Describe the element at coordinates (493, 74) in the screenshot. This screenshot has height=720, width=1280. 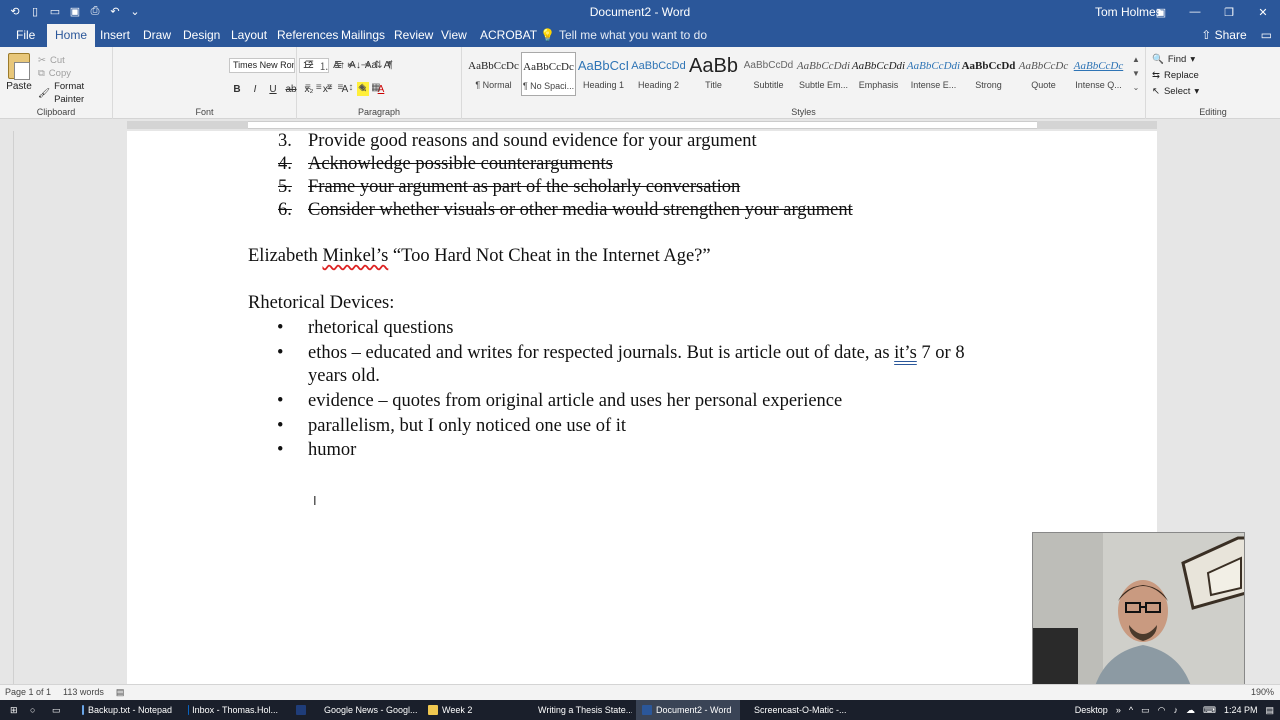
I see `style-normal: AaBbCcDc ¶ Normal` at that location.